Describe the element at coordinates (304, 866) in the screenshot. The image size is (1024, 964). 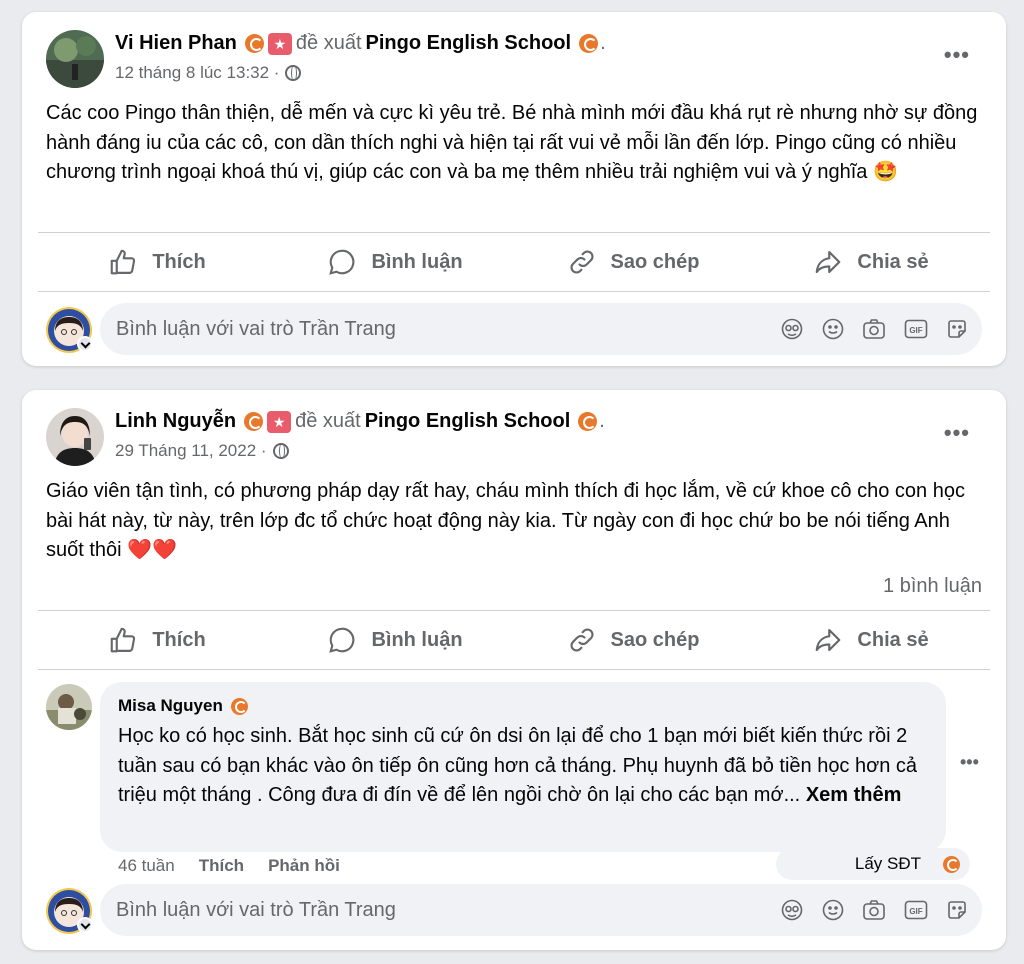
I see `reply-reply-link: Phản hồi` at that location.